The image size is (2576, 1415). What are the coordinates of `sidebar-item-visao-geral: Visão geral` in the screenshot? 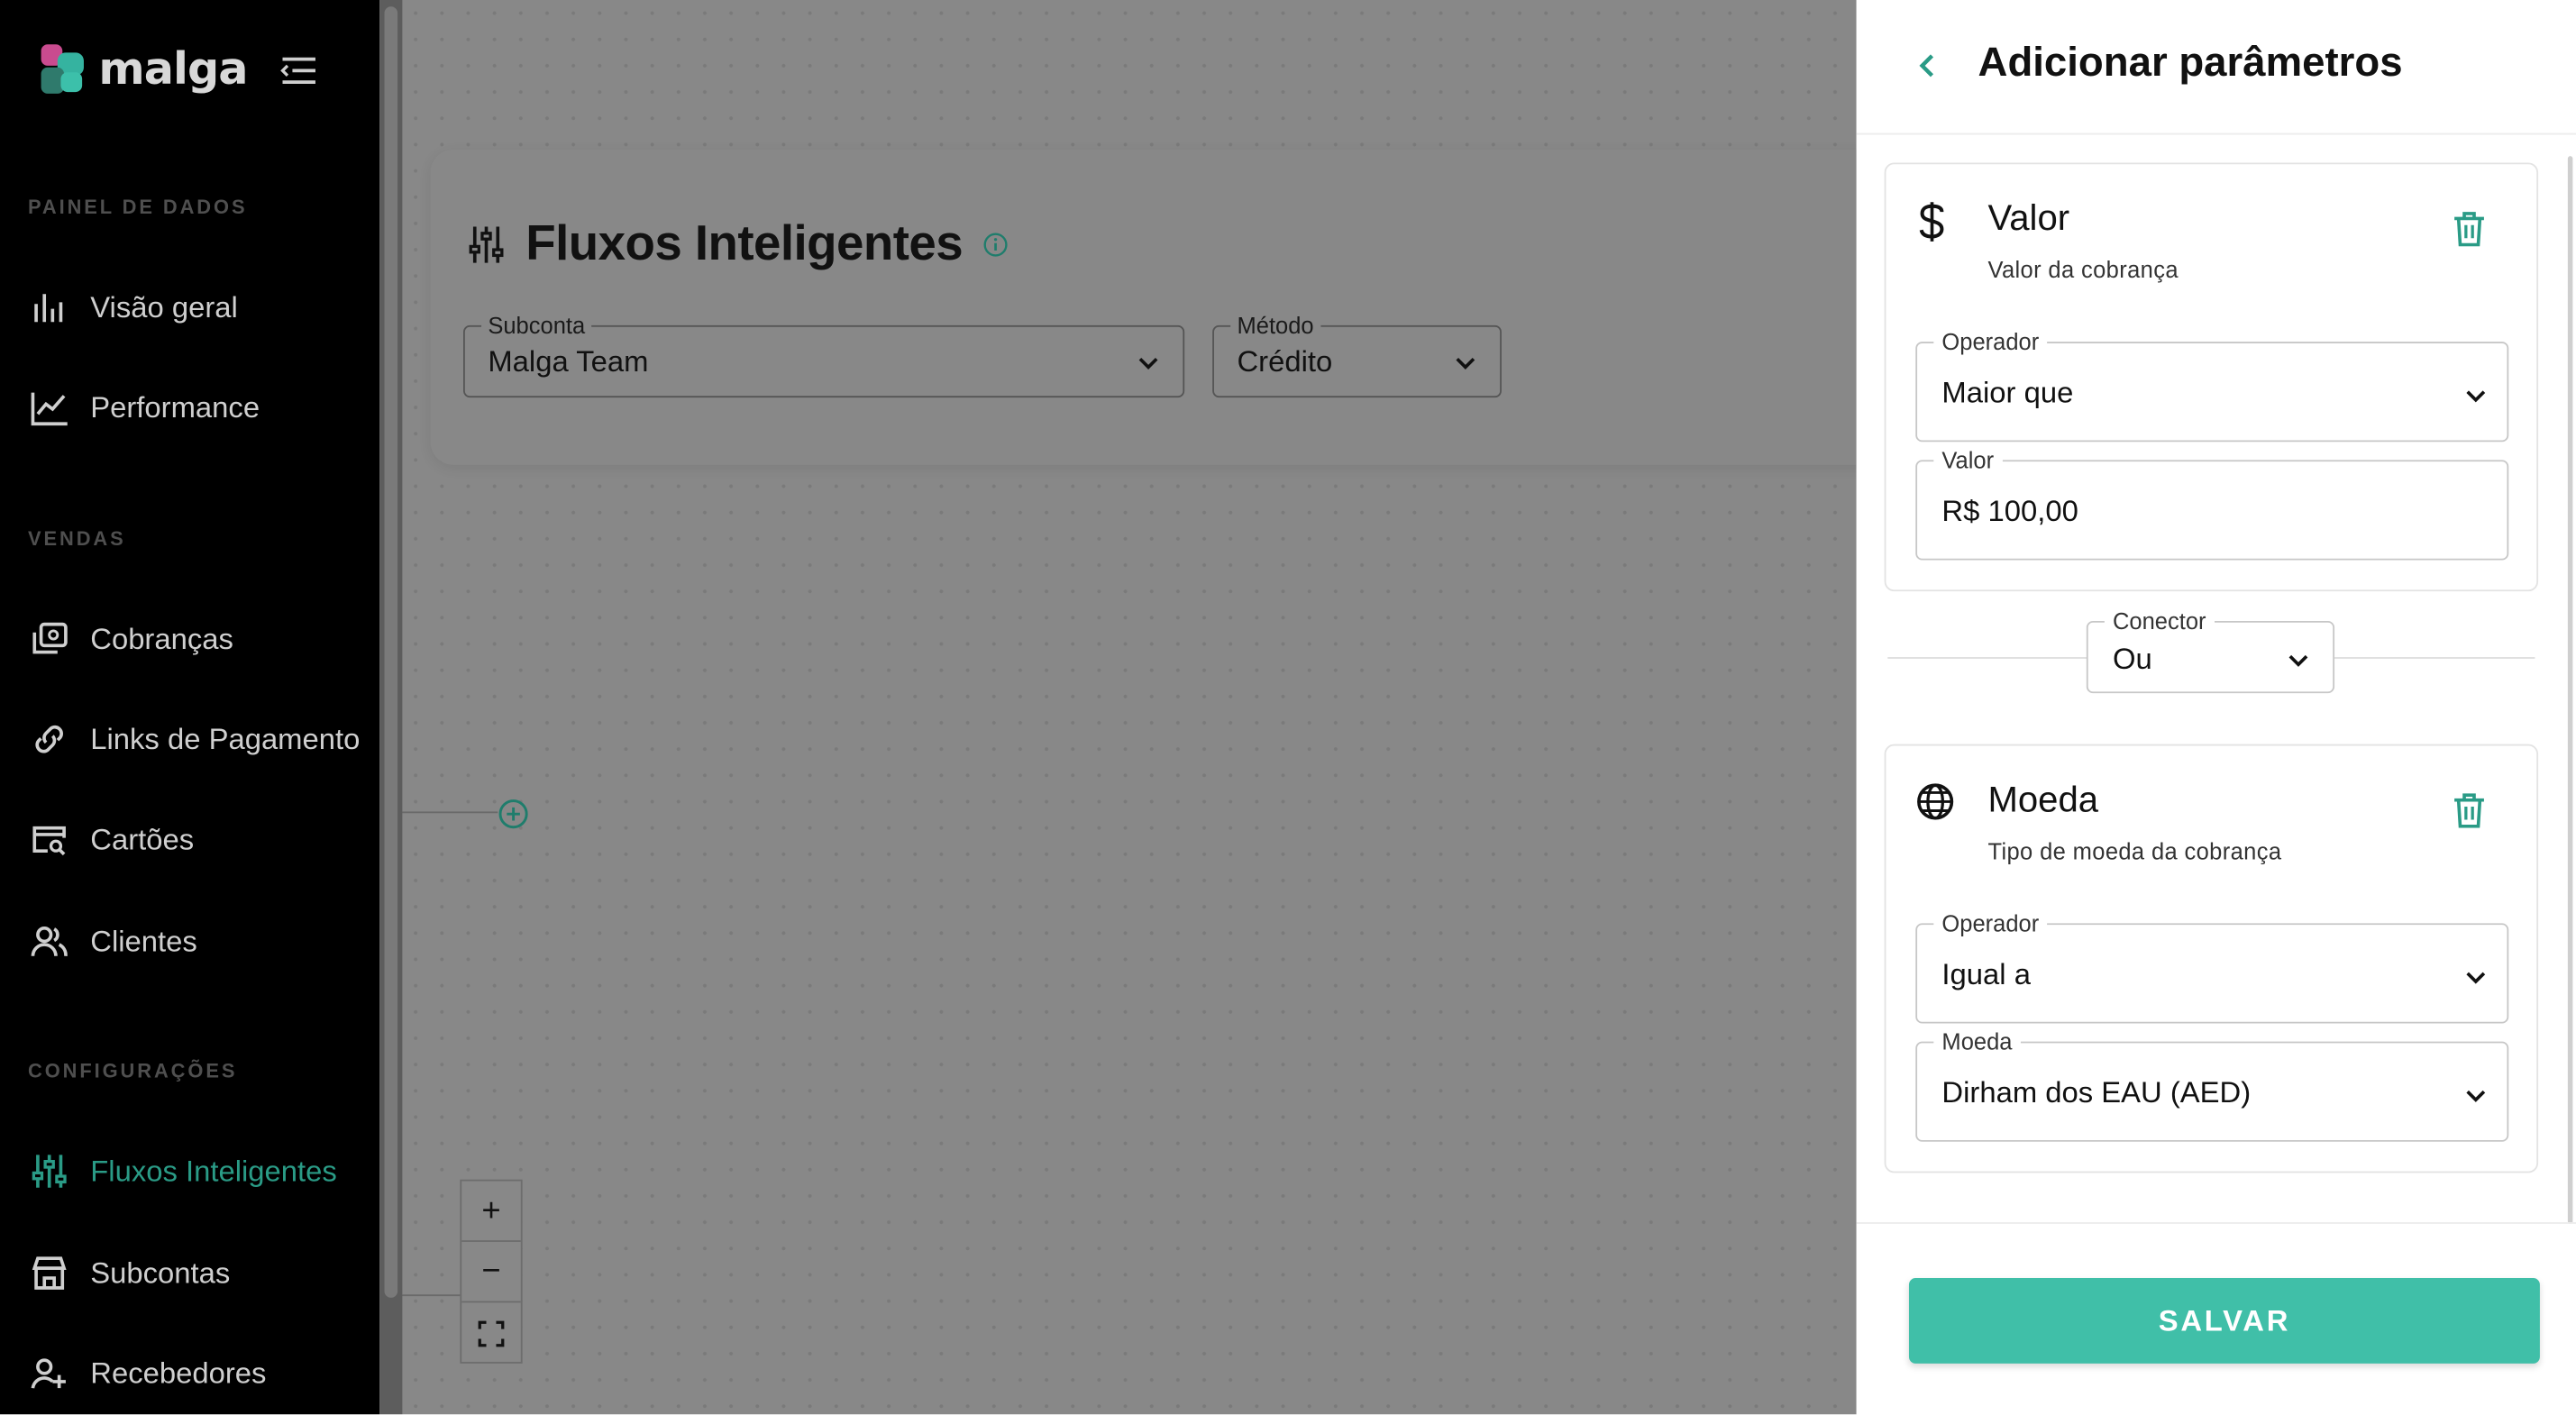 It's located at (200, 307).